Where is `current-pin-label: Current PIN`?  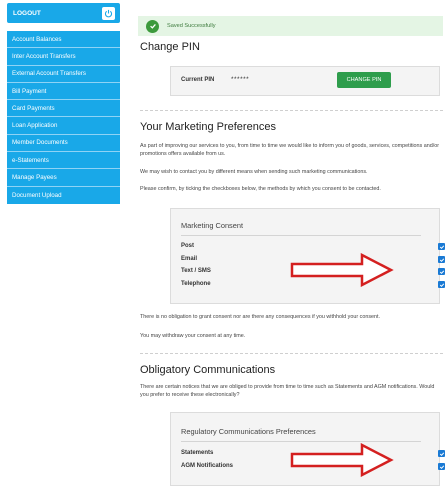
current-pin-label: Current PIN is located at coordinates (198, 80).